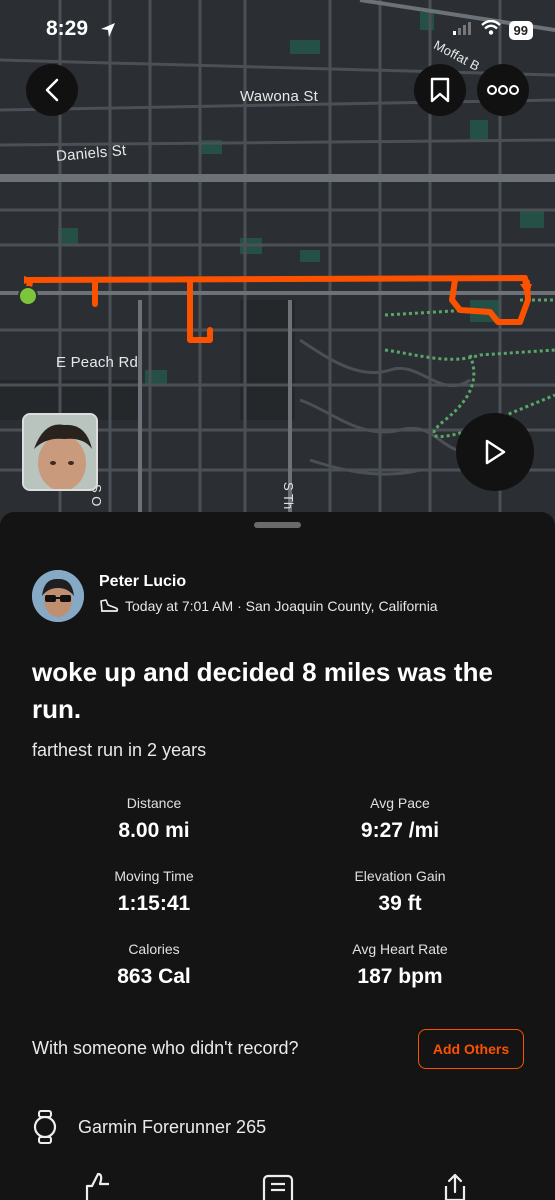  Describe the element at coordinates (277, 525) in the screenshot. I see `sheet-drag-handle` at that location.